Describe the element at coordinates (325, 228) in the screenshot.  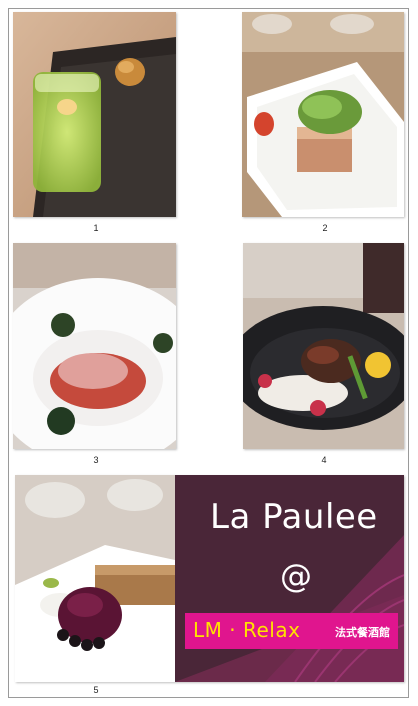
I see `caption-2: 2` at that location.